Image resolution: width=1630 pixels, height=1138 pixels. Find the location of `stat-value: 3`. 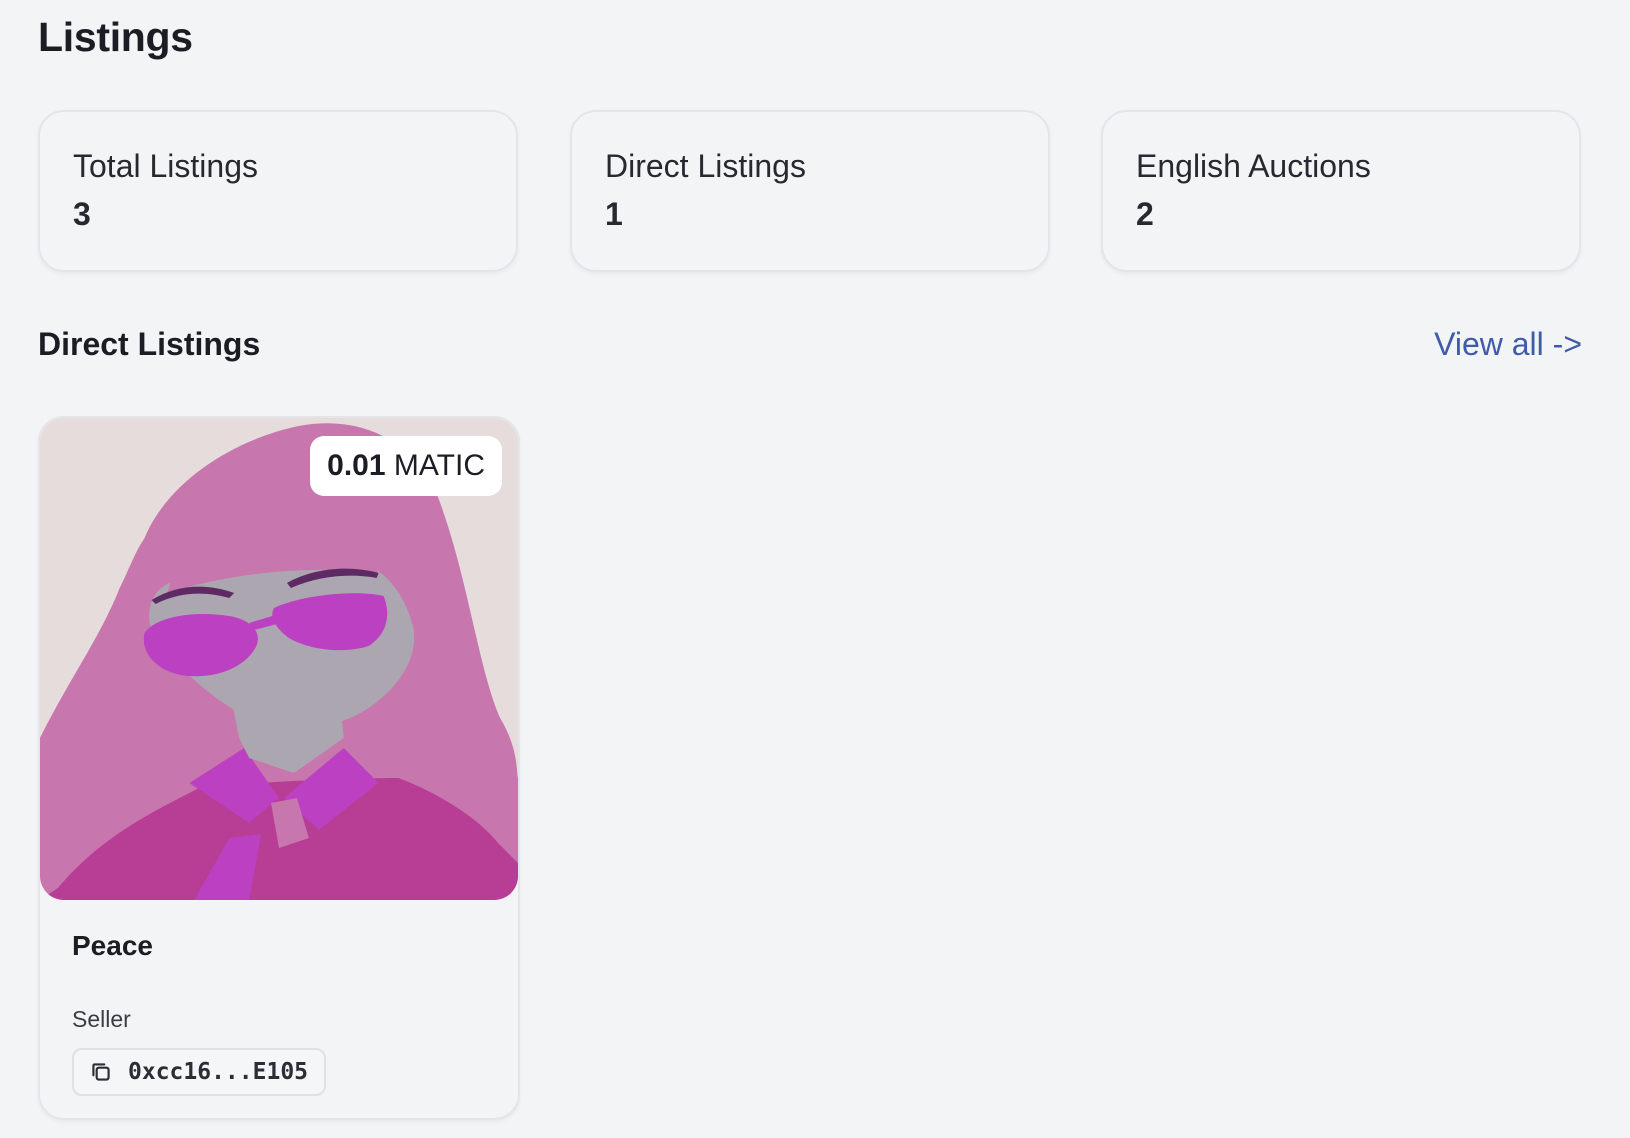

stat-value: 3 is located at coordinates (82, 214).